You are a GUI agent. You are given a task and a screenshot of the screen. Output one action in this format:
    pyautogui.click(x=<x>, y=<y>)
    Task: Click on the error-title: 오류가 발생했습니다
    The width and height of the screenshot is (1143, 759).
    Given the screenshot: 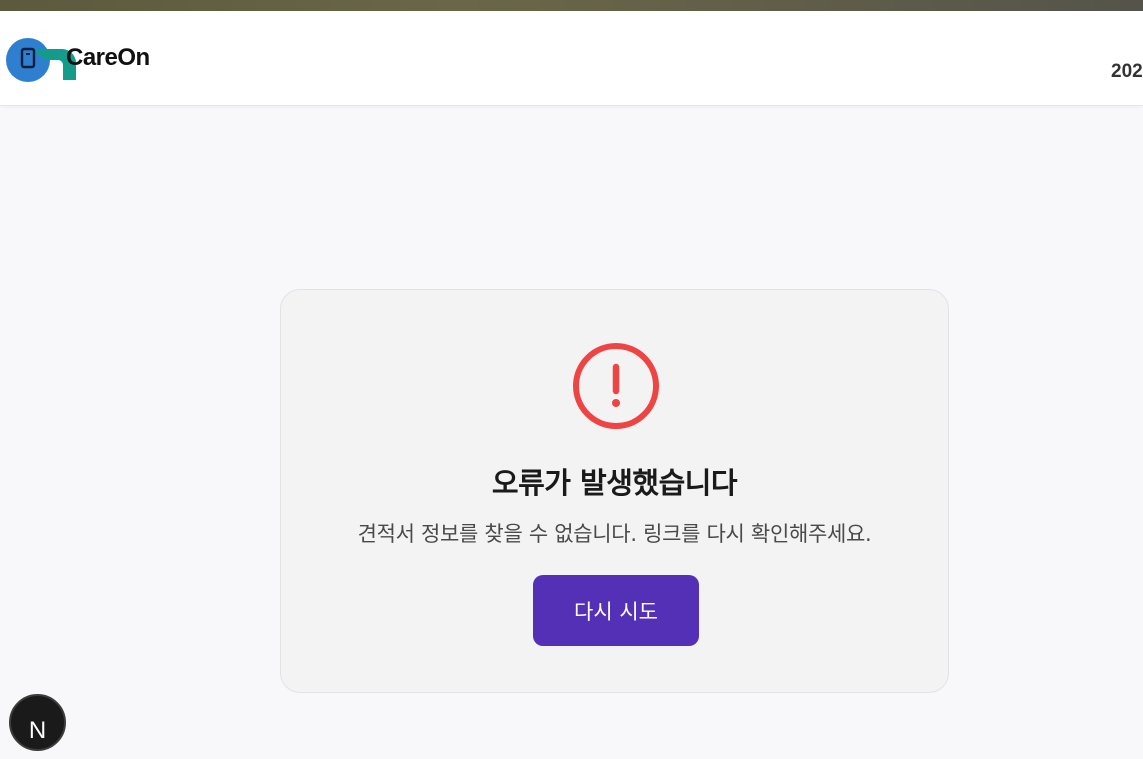 What is the action you would take?
    pyautogui.click(x=614, y=483)
    